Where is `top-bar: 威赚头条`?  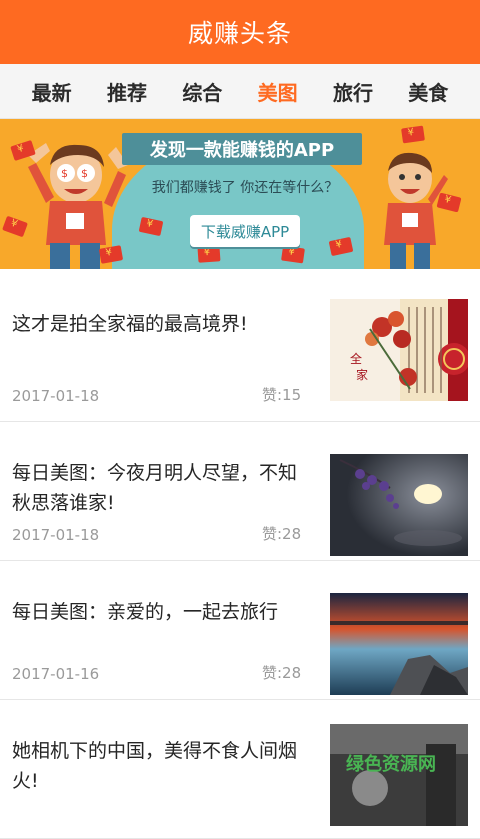
top-bar: 威赚头条 is located at coordinates (240, 32).